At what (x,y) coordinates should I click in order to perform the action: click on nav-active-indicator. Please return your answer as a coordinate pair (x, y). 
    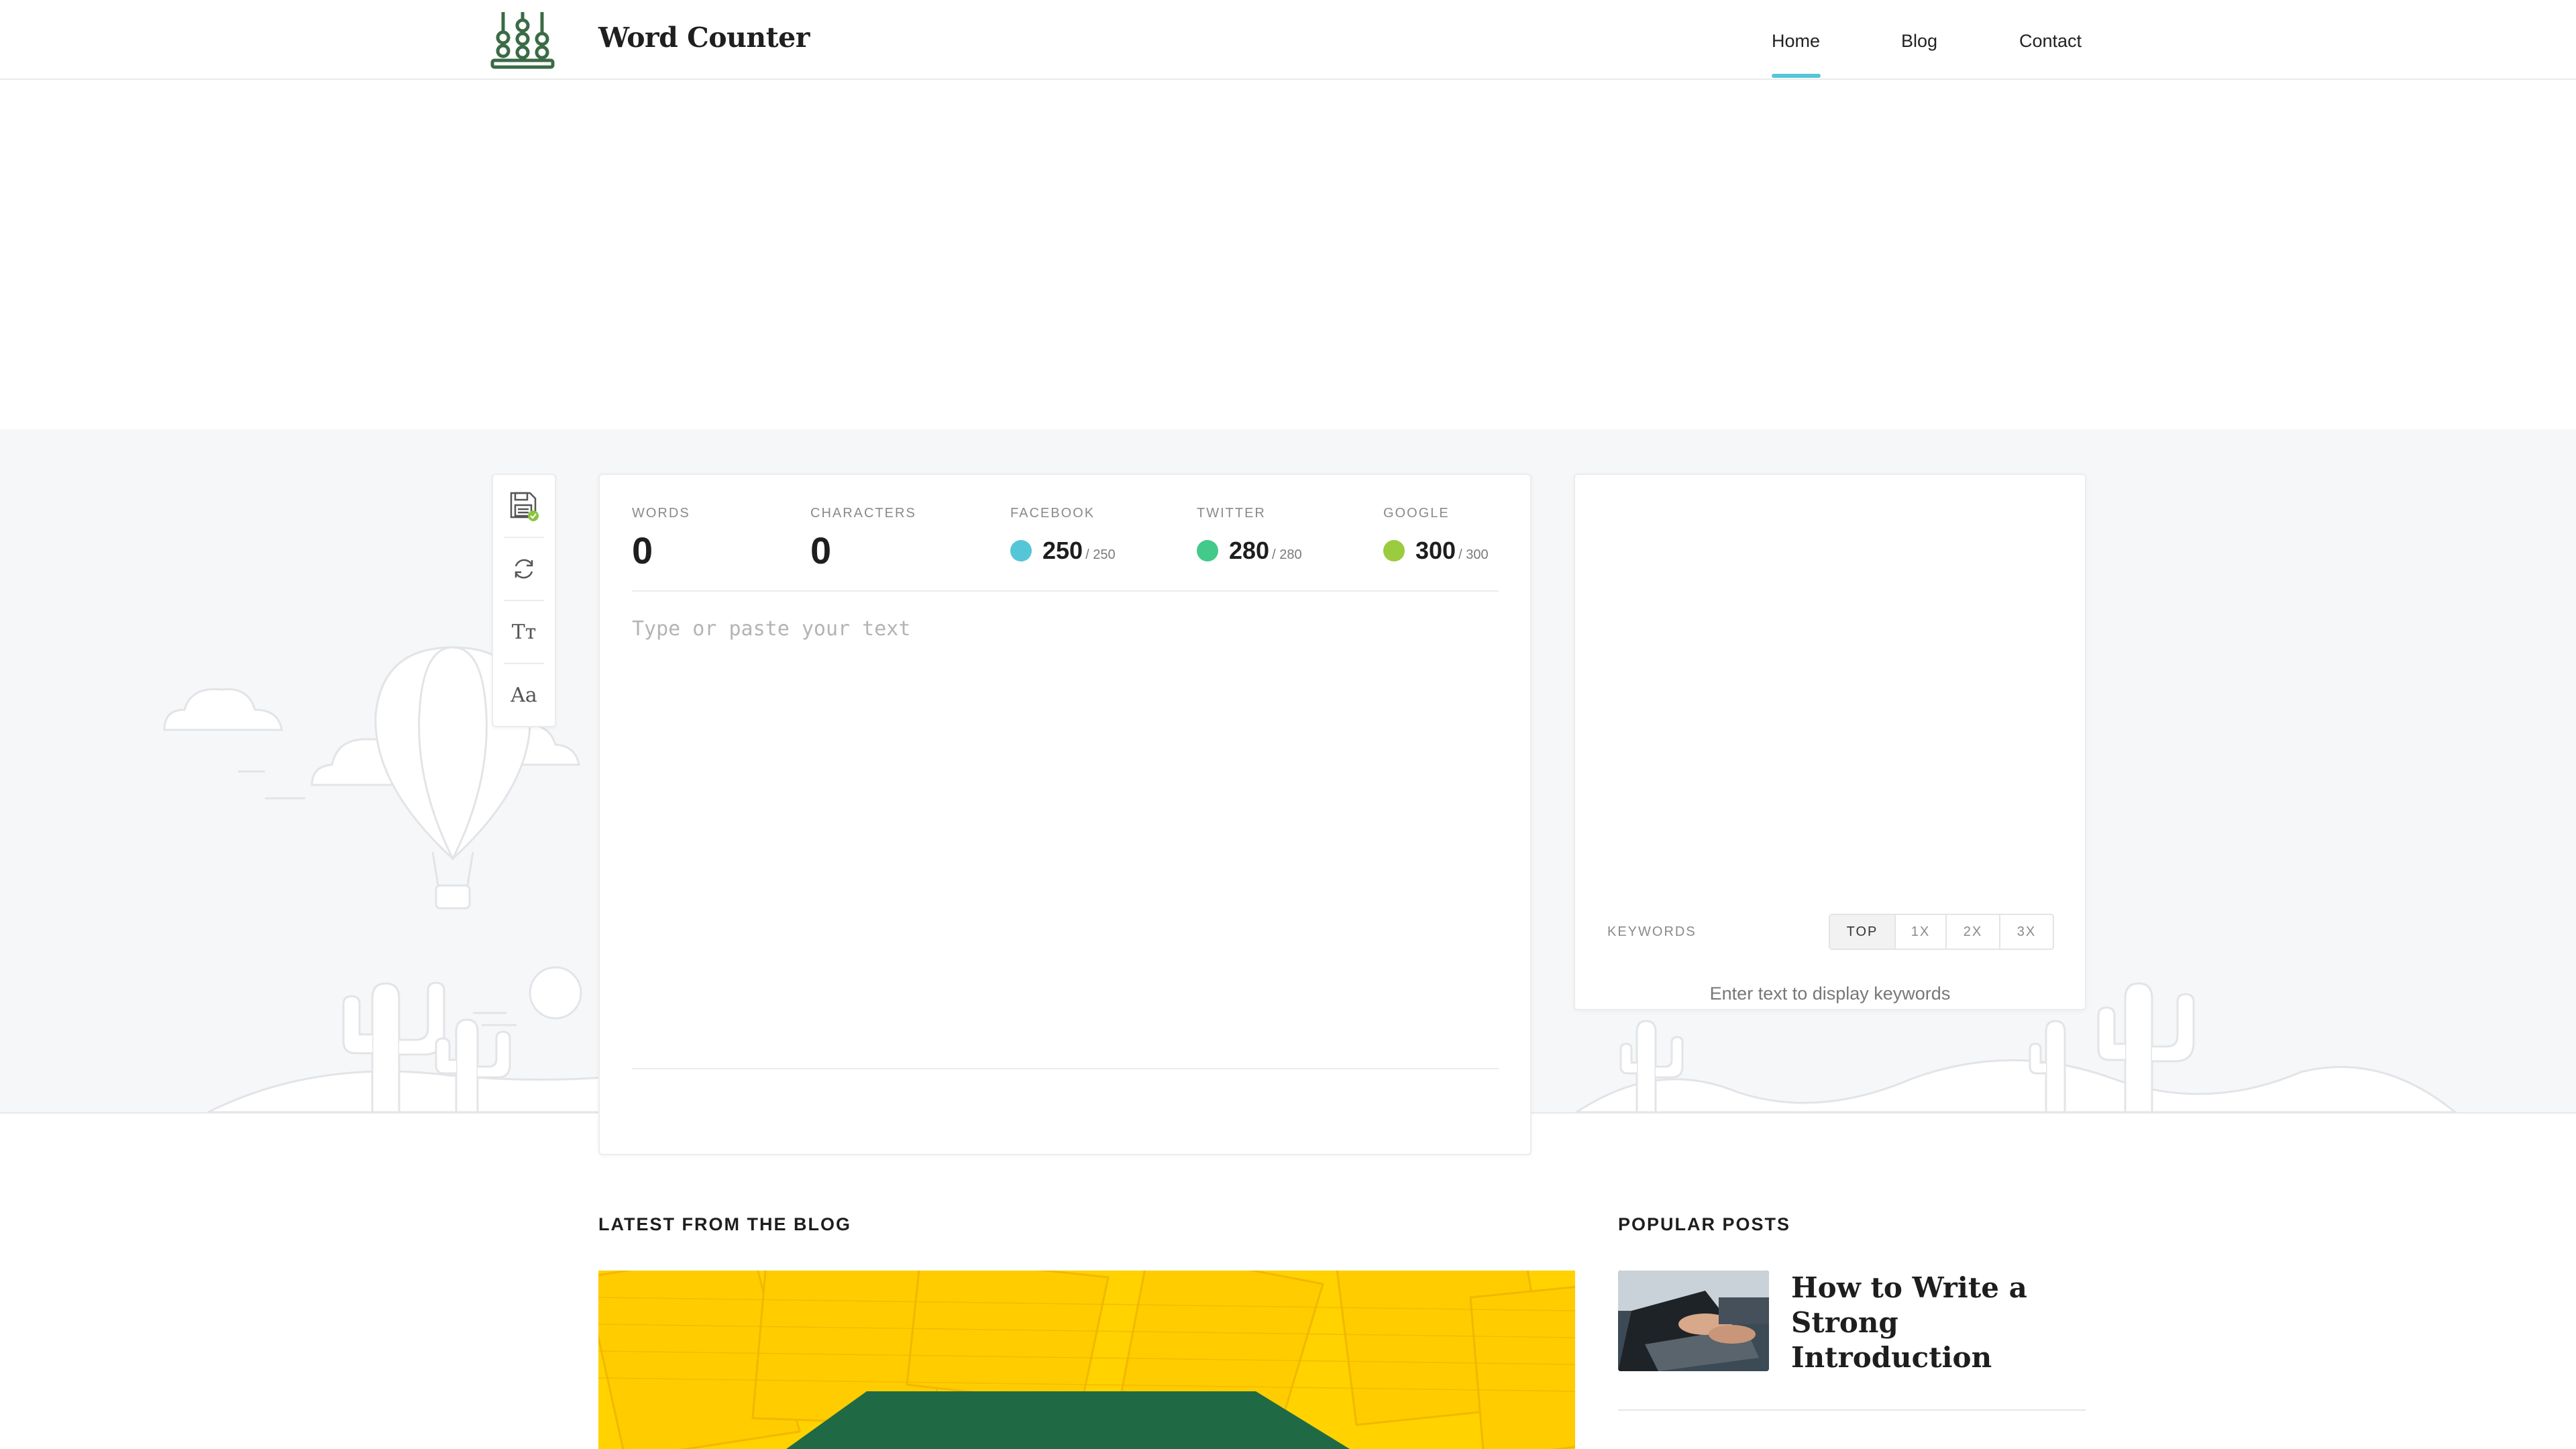
    Looking at the image, I should click on (1796, 76).